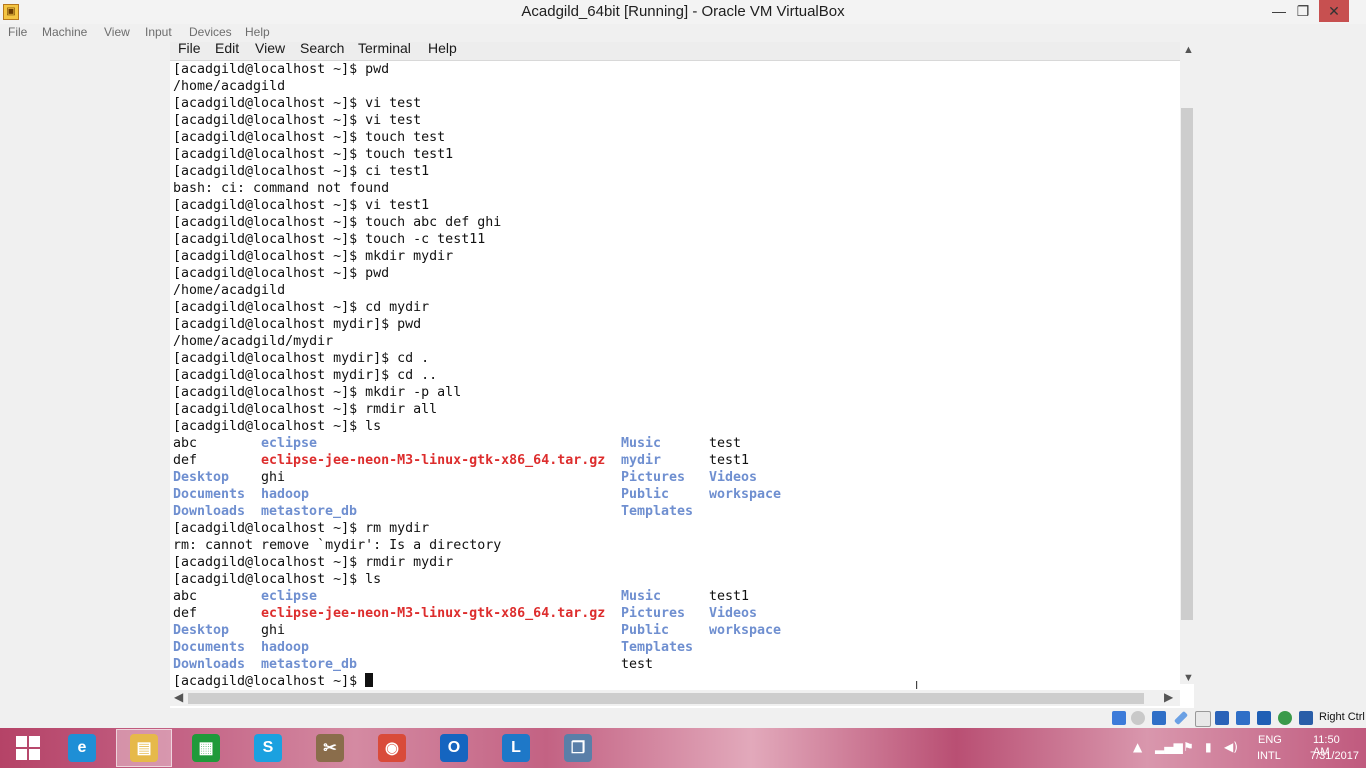 This screenshot has width=1366, height=768. What do you see at coordinates (1168, 697) in the screenshot?
I see `scroll-right-icon: ▶` at bounding box center [1168, 697].